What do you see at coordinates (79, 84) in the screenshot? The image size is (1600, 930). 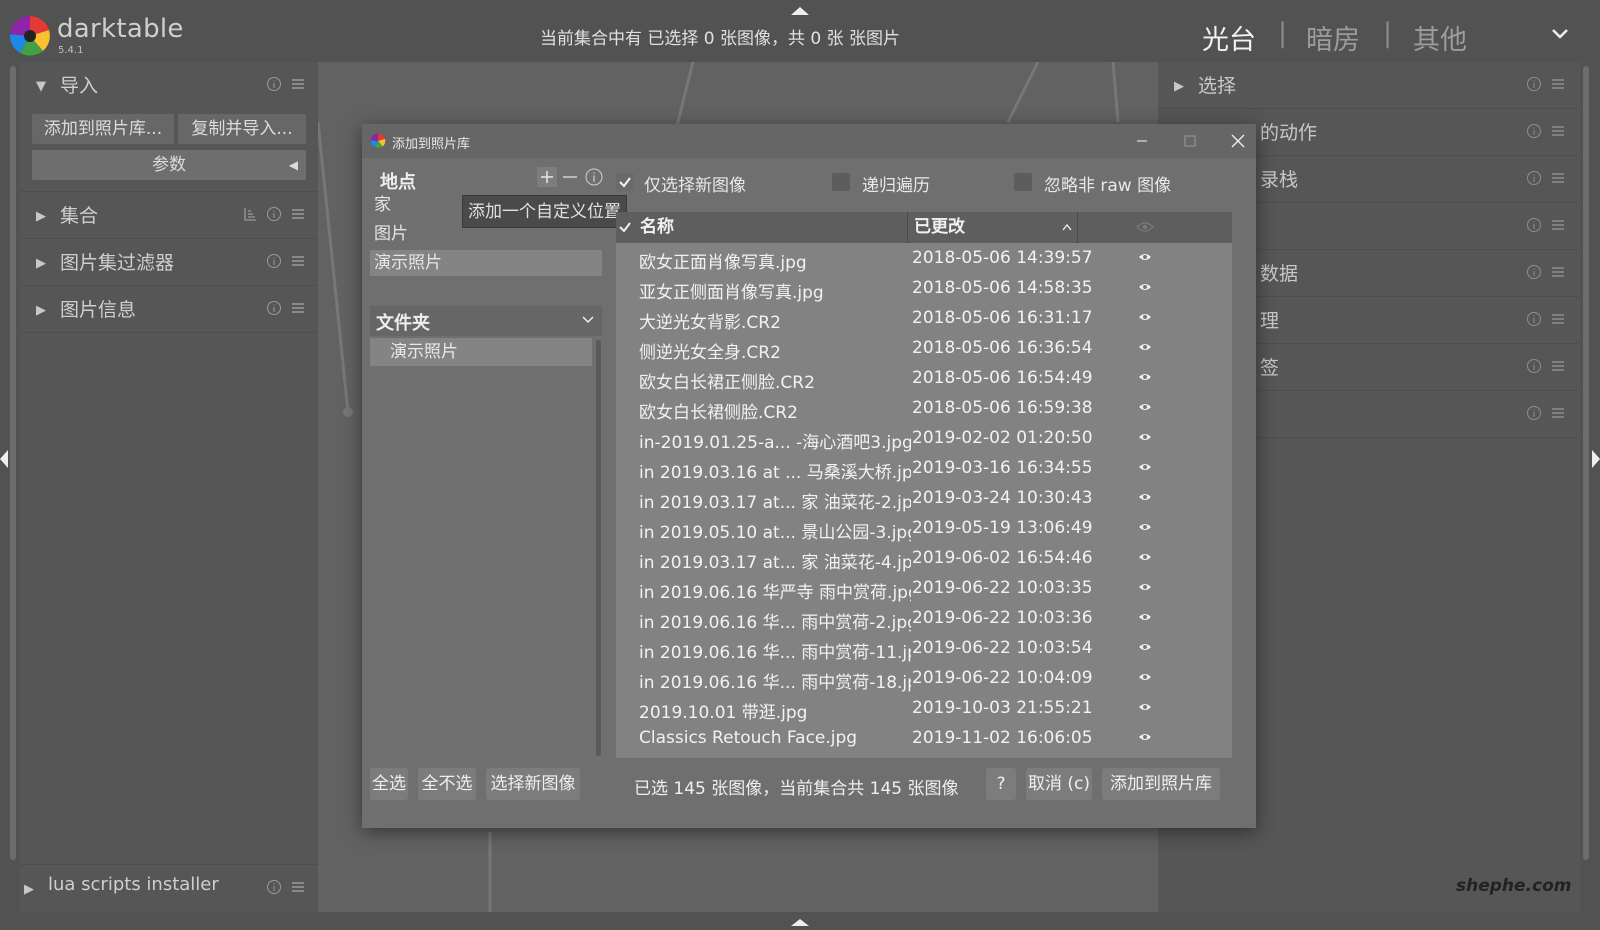 I see `module-title: 导入` at bounding box center [79, 84].